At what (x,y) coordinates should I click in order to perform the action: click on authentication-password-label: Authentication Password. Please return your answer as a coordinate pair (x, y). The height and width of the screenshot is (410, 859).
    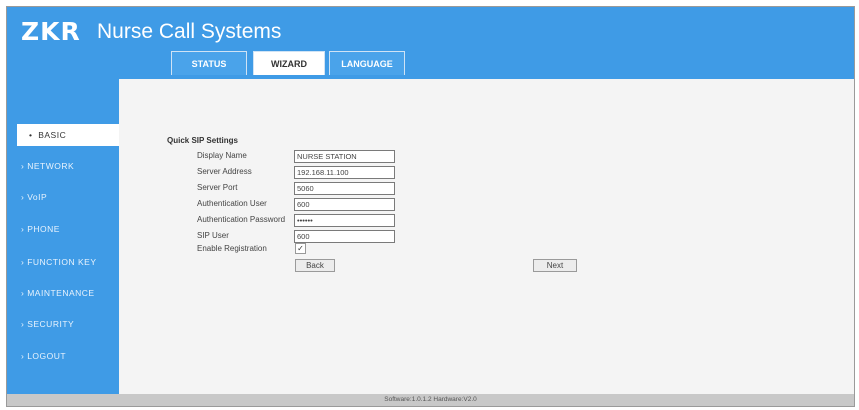
    Looking at the image, I should click on (241, 219).